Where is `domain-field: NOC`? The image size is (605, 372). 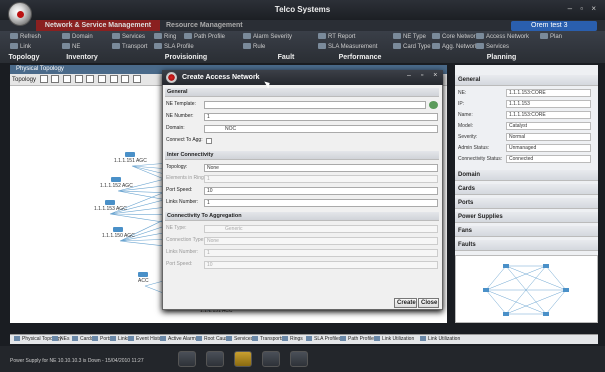
domain-field: NOC is located at coordinates (321, 129).